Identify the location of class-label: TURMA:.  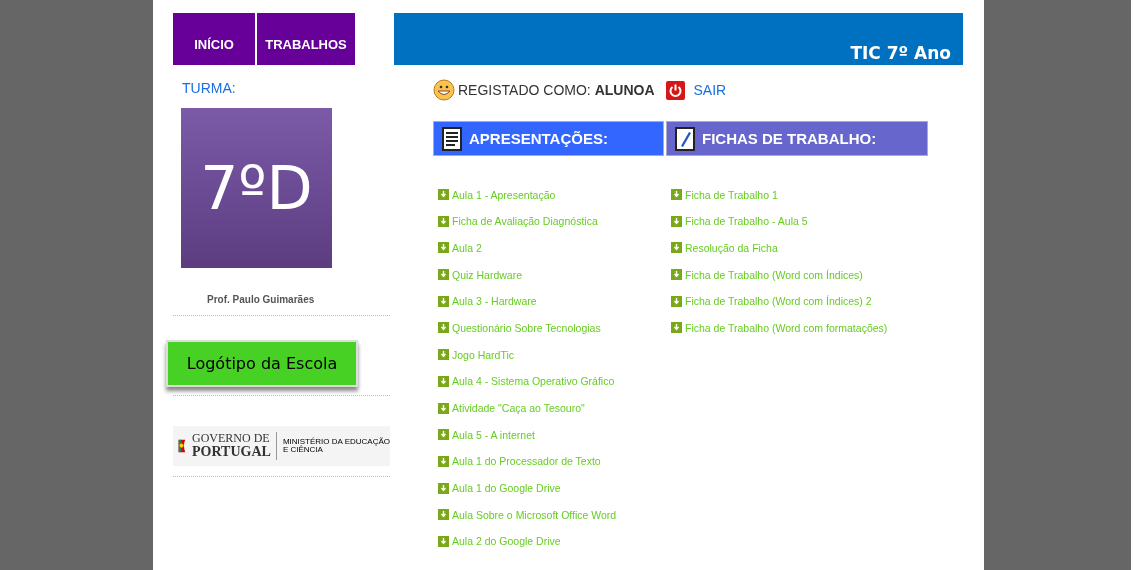
(209, 88).